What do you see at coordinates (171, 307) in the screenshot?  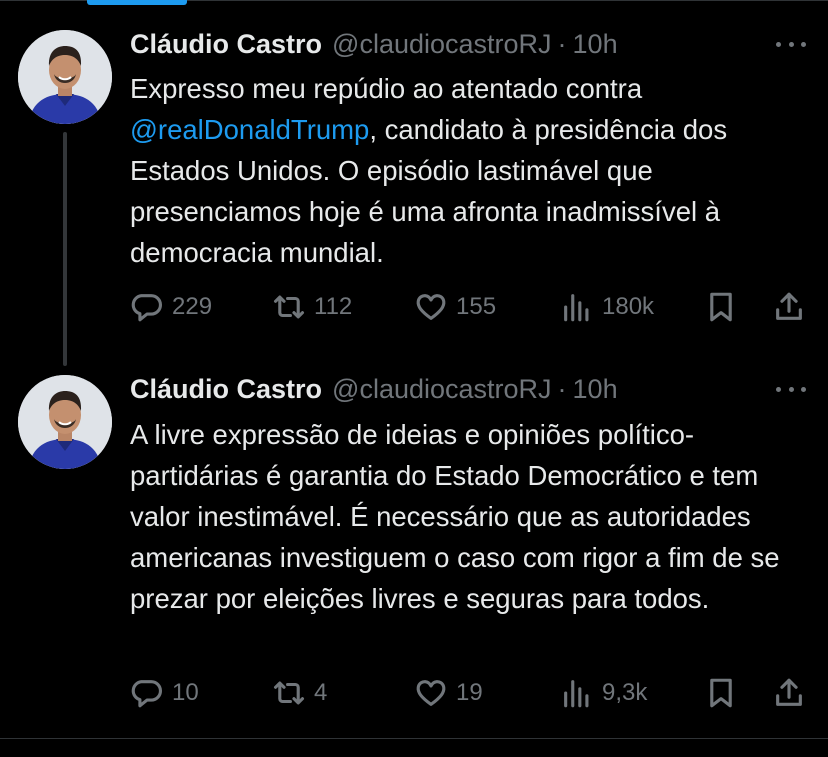 I see `reply-button: 229` at bounding box center [171, 307].